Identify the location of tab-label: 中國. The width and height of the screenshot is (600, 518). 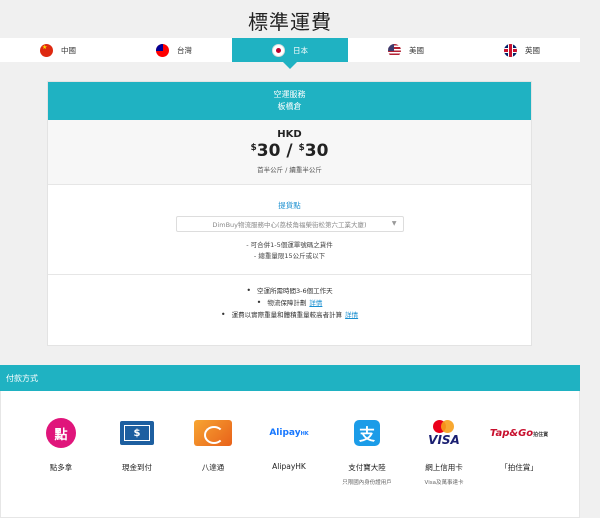
(68, 50).